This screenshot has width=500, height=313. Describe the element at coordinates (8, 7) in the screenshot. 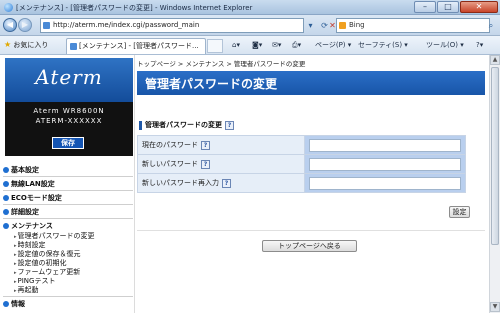

I see `ie-icon` at that location.